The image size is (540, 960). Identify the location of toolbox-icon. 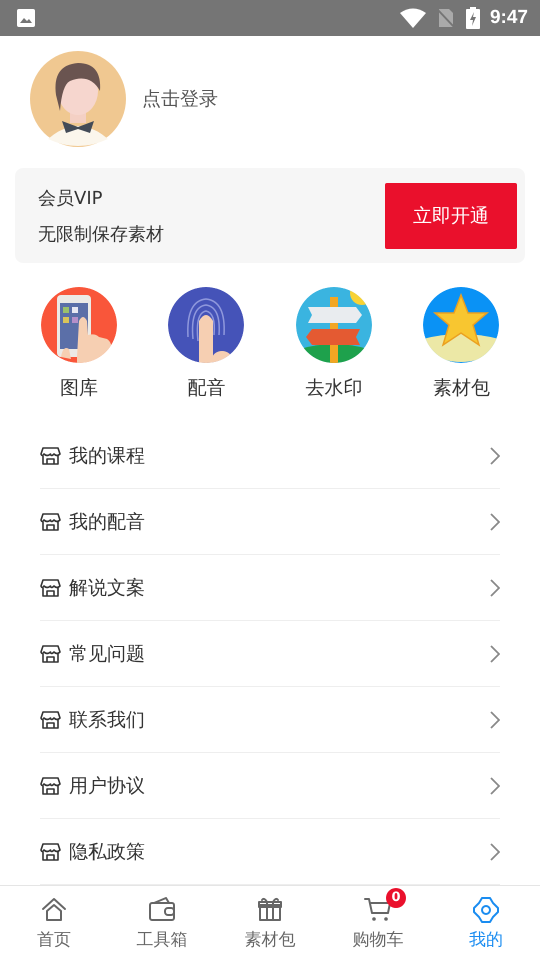
(162, 910).